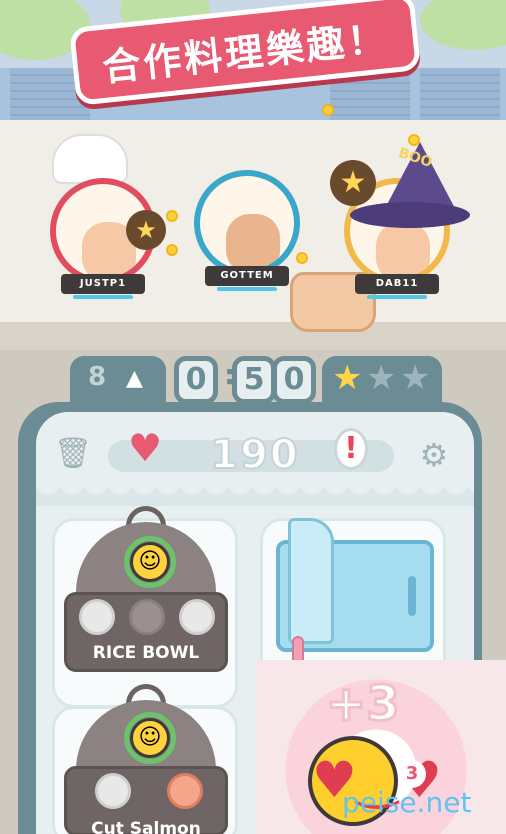 The image size is (506, 834). Describe the element at coordinates (311, 581) in the screenshot. I see `knife-icon` at that location.